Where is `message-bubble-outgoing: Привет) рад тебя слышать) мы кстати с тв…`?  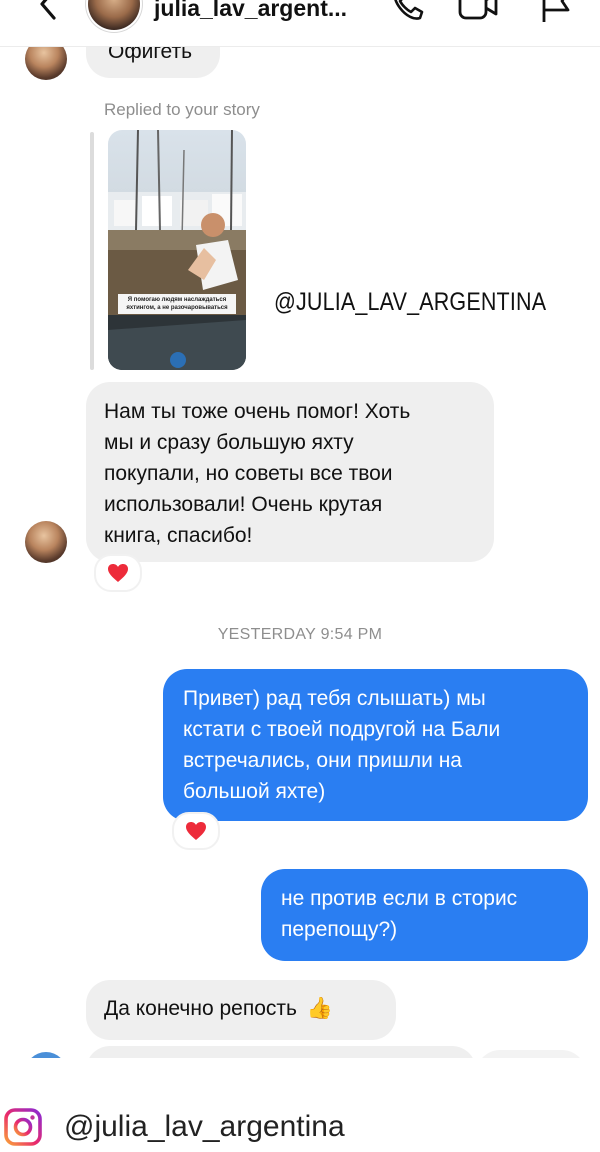 message-bubble-outgoing: Привет) рад тебя слышать) мы кстати с тв… is located at coordinates (375, 745).